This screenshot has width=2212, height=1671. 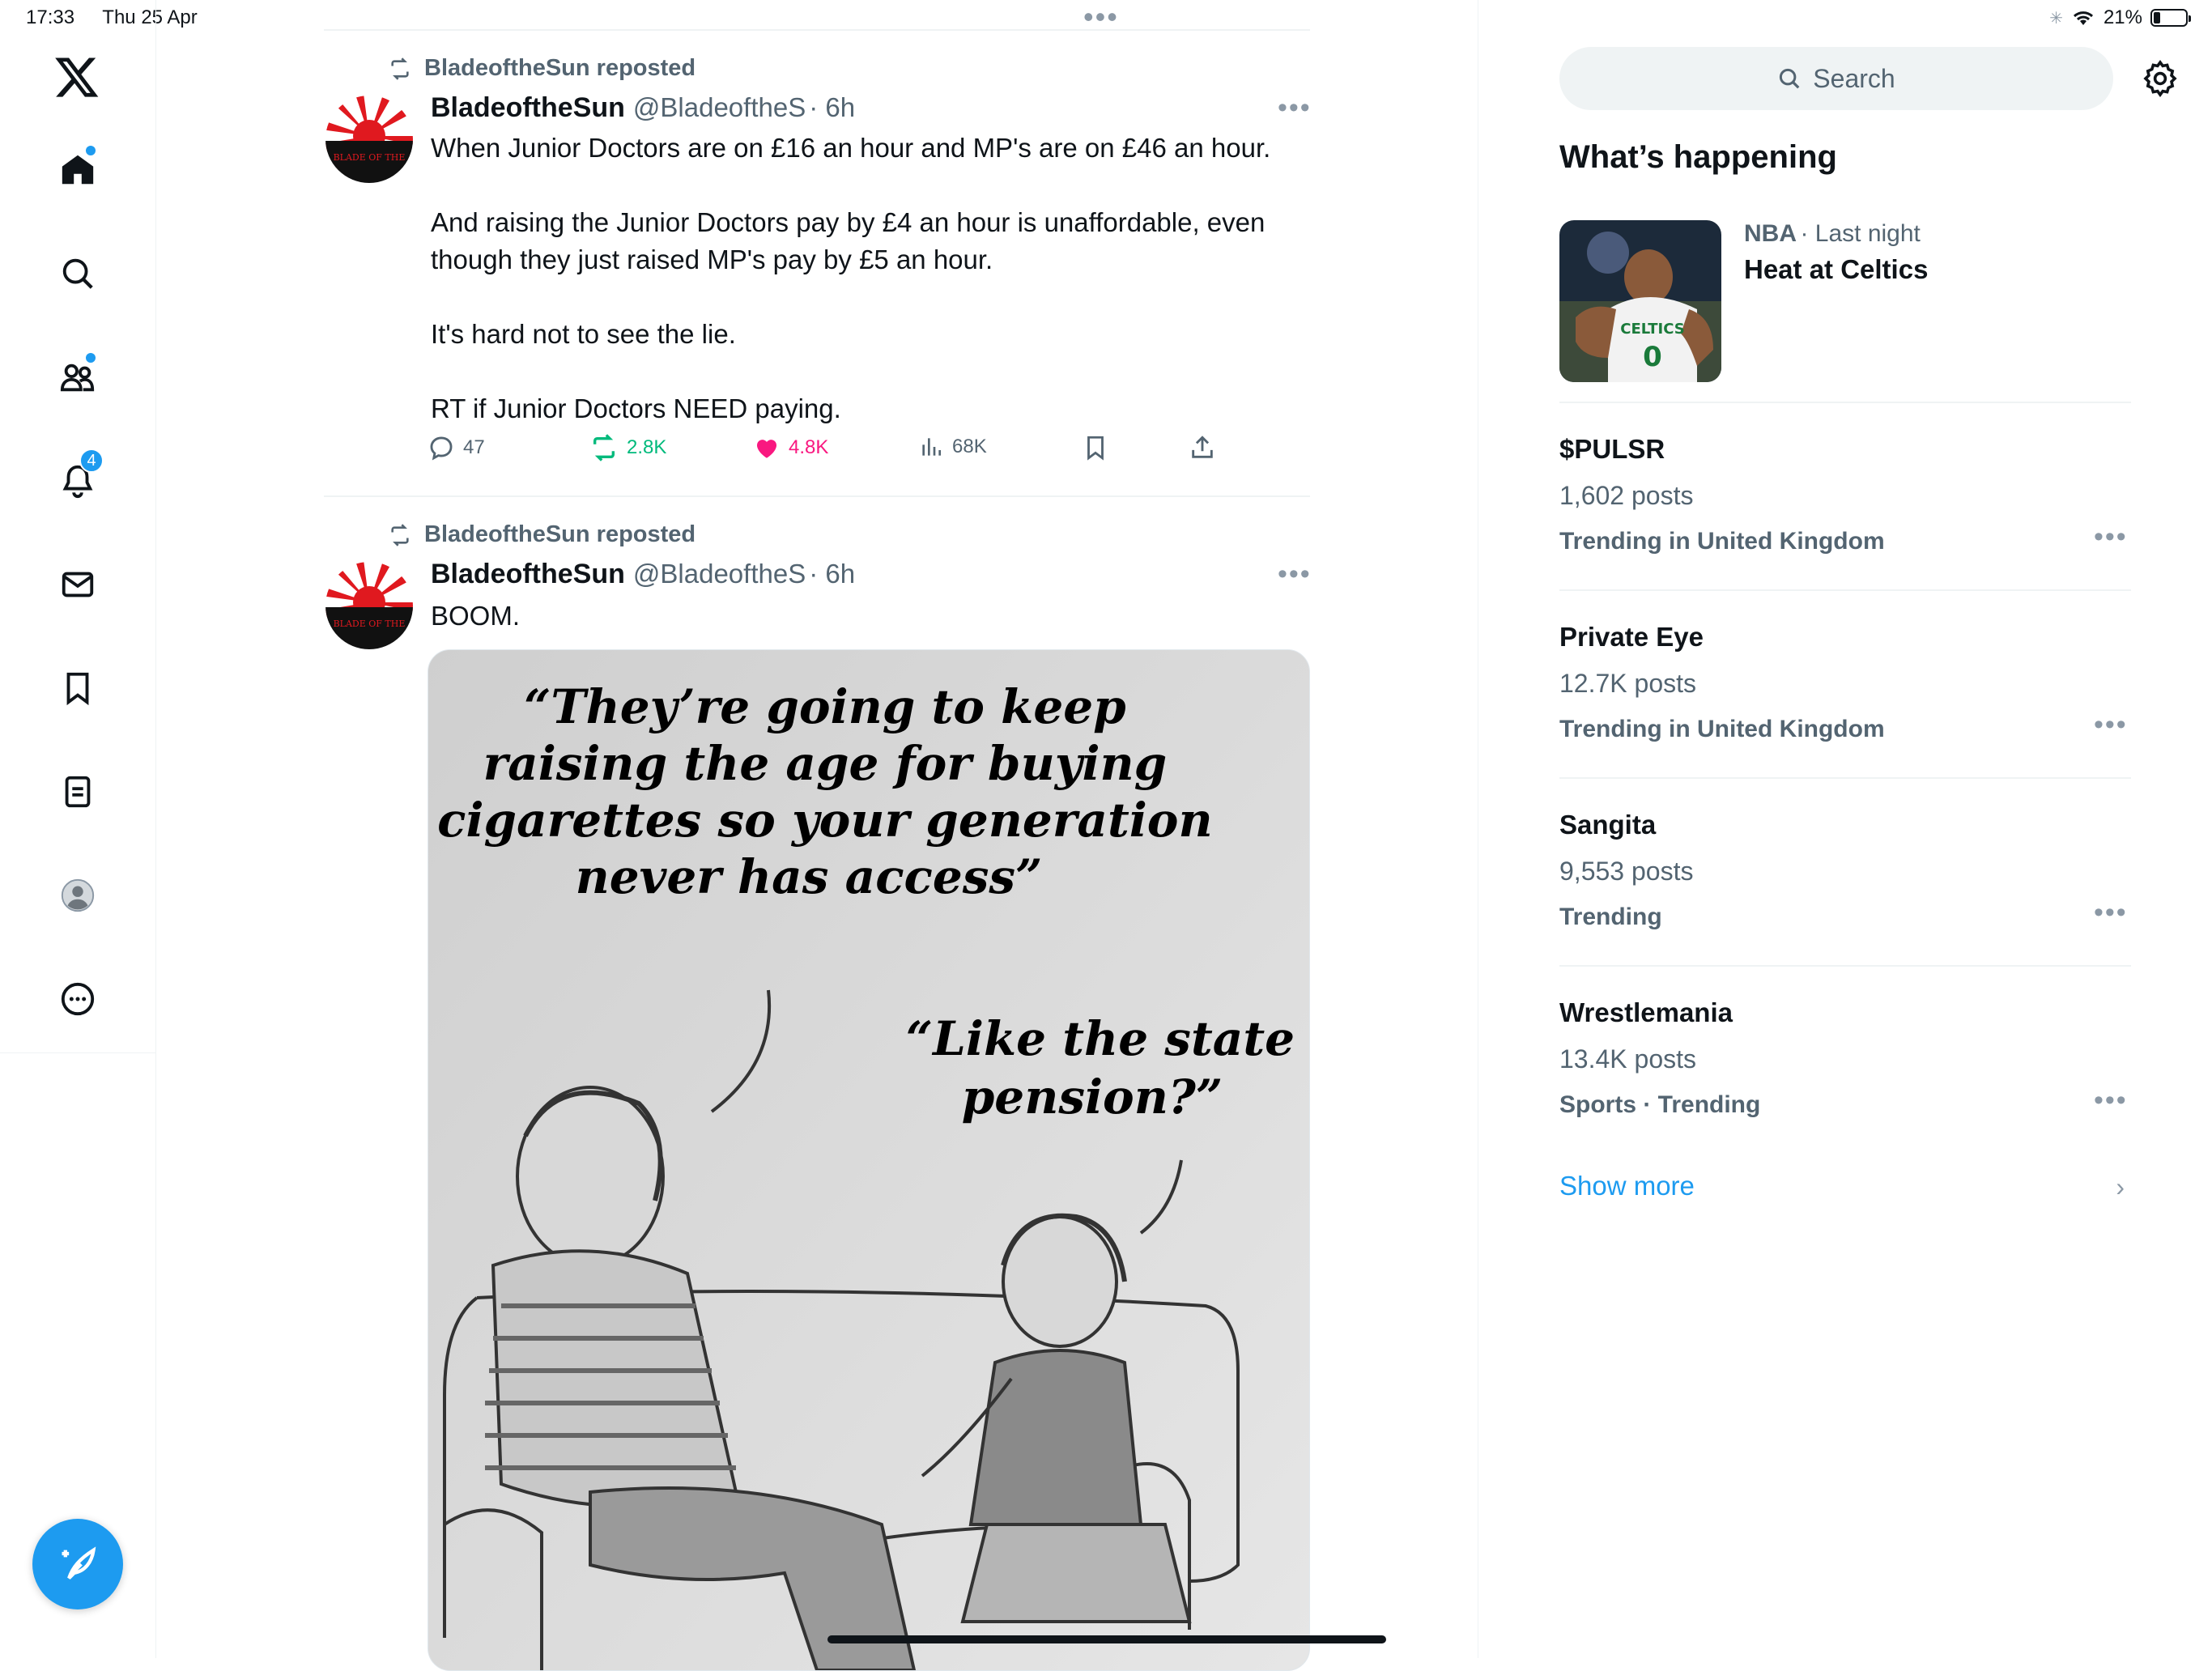 I want to click on battery-percent: 21%, so click(x=2122, y=17).